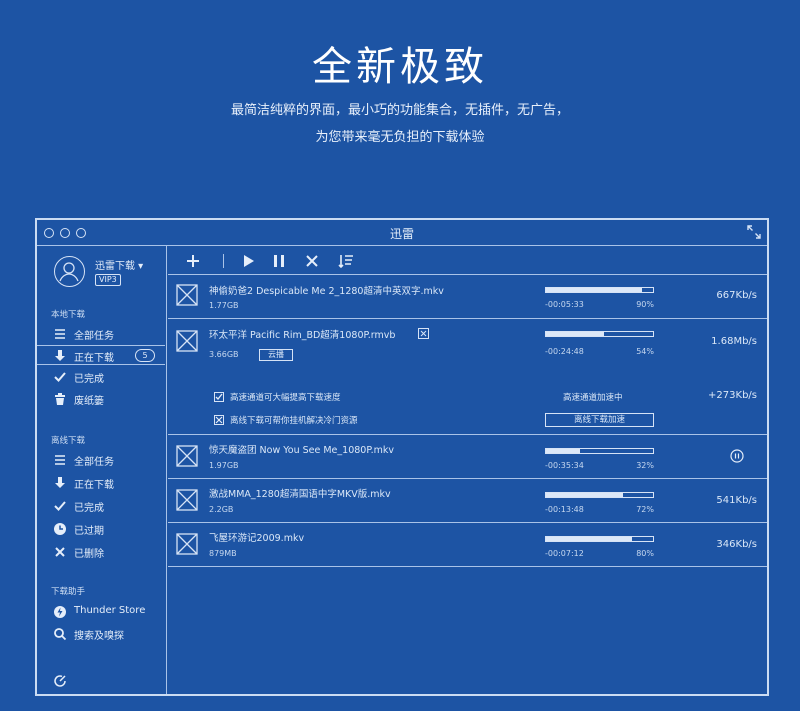 The image size is (800, 711). What do you see at coordinates (145, 355) in the screenshot?
I see `count-badge: 5` at bounding box center [145, 355].